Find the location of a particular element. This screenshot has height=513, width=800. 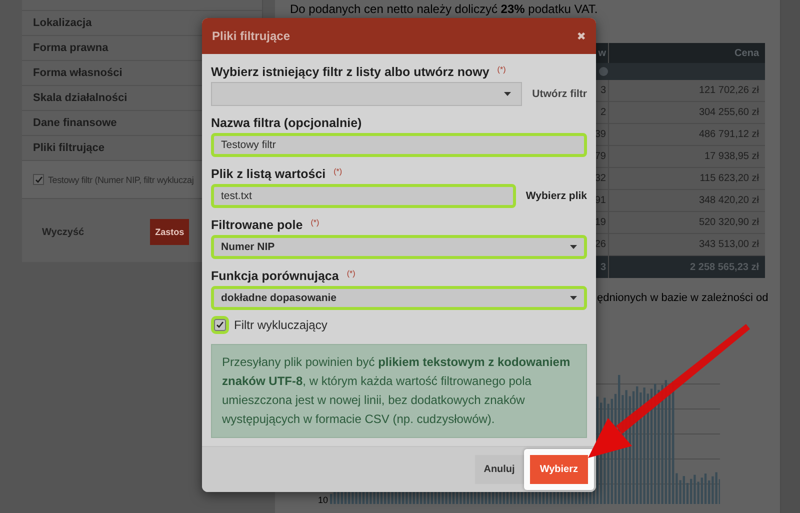

apply-button: Zastos is located at coordinates (170, 232).